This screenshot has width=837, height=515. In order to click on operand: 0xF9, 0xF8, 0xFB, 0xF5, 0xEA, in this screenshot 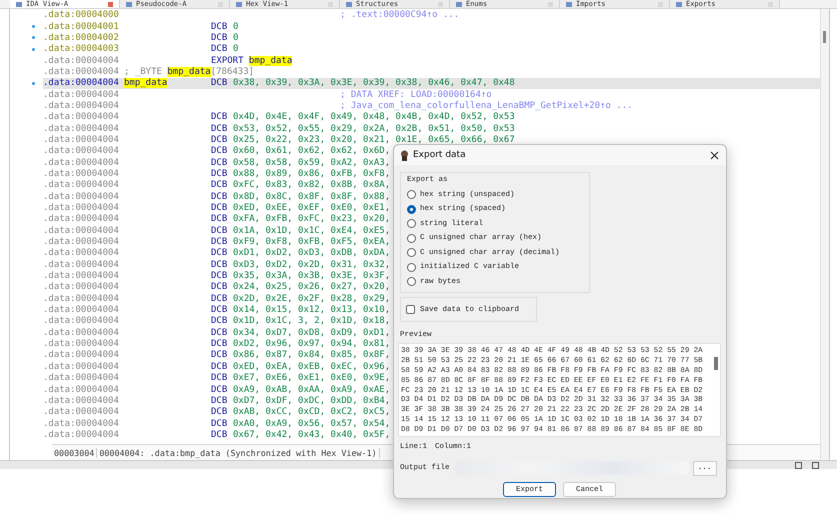, I will do `click(311, 242)`.